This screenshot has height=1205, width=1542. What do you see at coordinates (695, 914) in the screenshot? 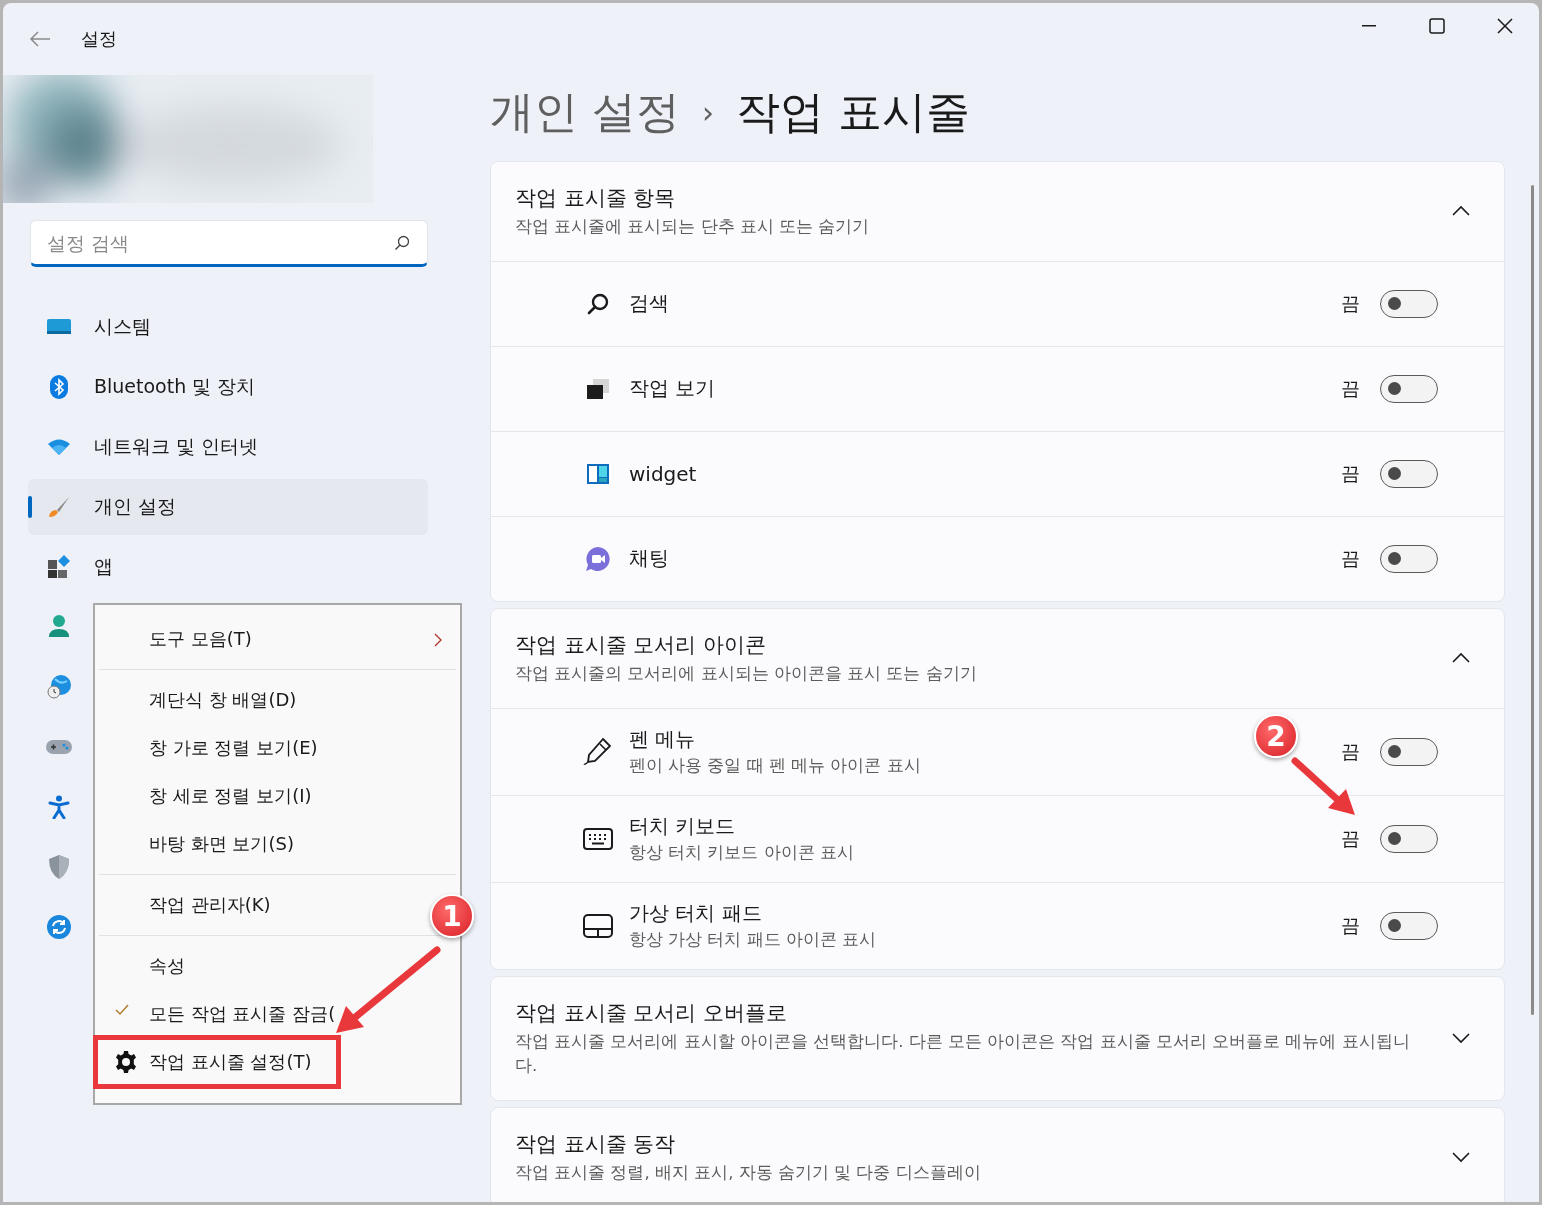
I see `setting-label: 가상 터치 패드` at bounding box center [695, 914].